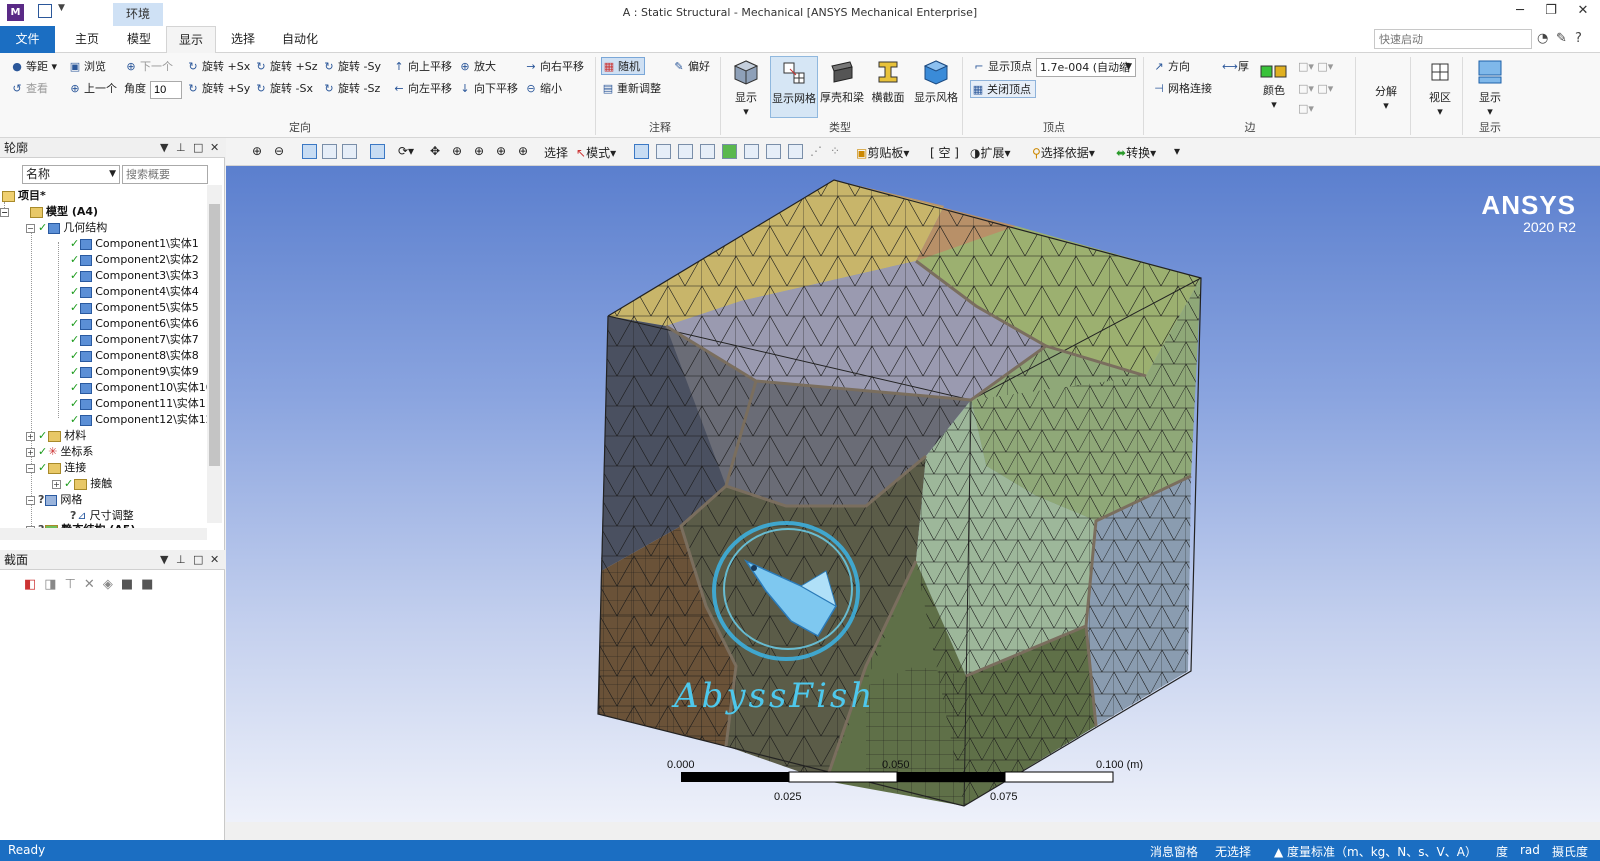  I want to click on toolbar-overflow-icon: ▾, so click(1177, 151).